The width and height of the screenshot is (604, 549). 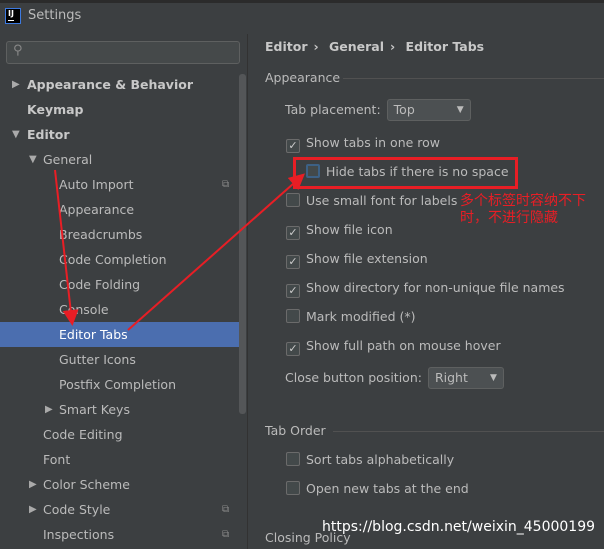 I want to click on watermark: https://blog.csdn.net/weixin_45000199, so click(x=459, y=527).